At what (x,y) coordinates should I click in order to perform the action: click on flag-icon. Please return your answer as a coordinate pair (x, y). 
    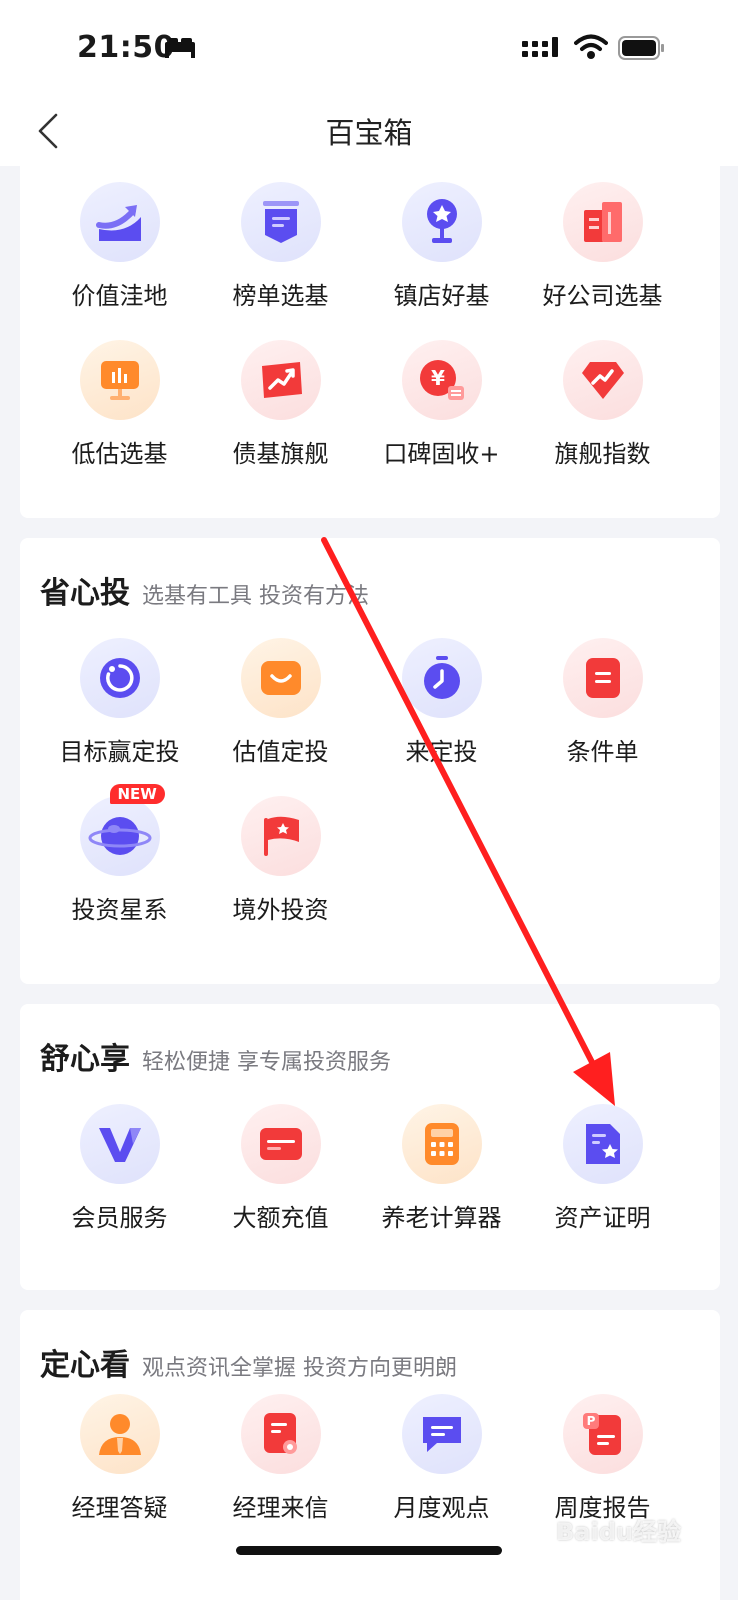
    Looking at the image, I should click on (281, 836).